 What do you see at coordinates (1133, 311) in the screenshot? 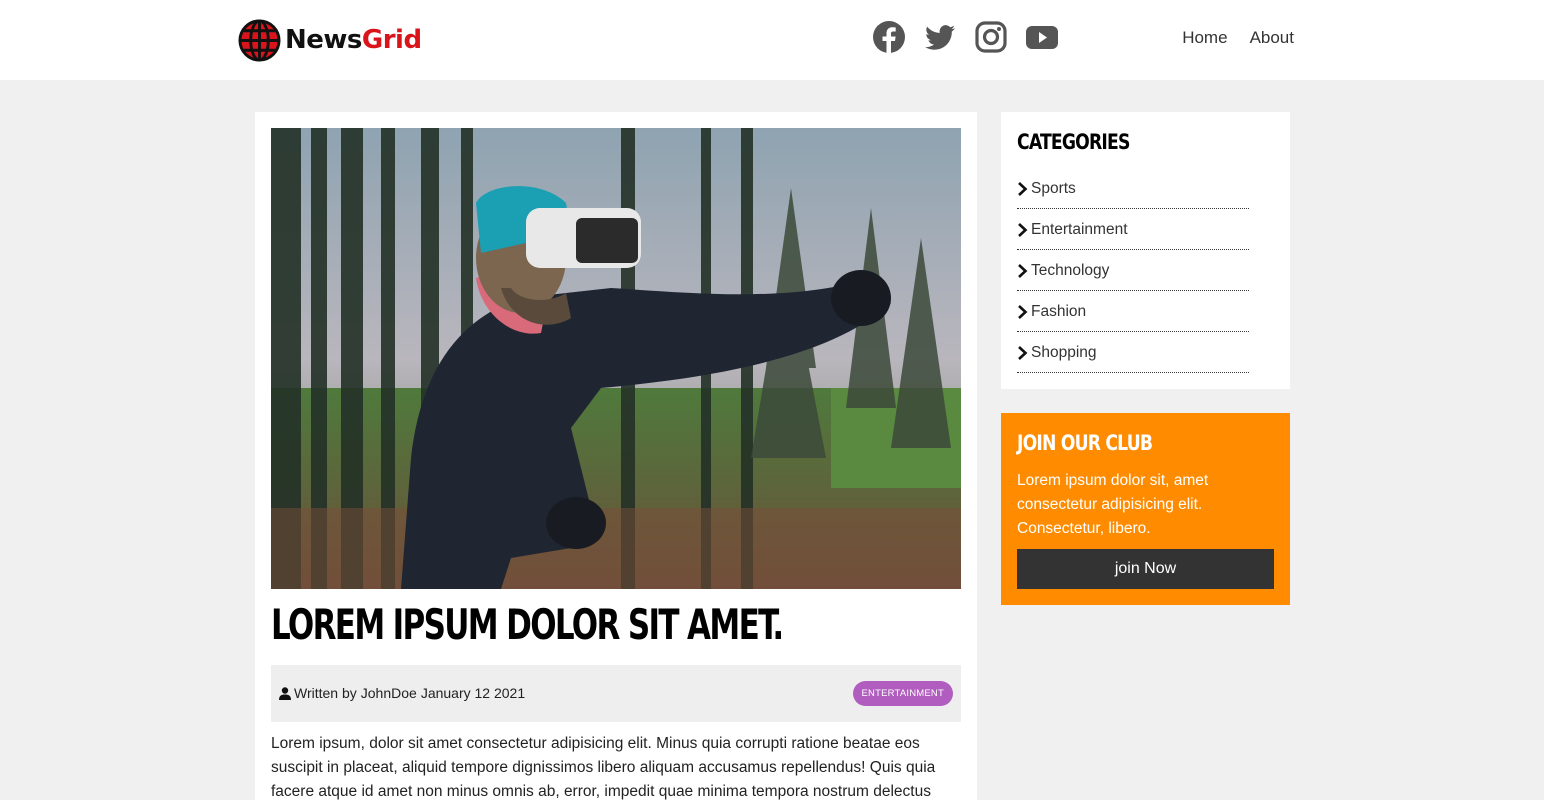
I see `category-item-fashion: Fashion` at bounding box center [1133, 311].